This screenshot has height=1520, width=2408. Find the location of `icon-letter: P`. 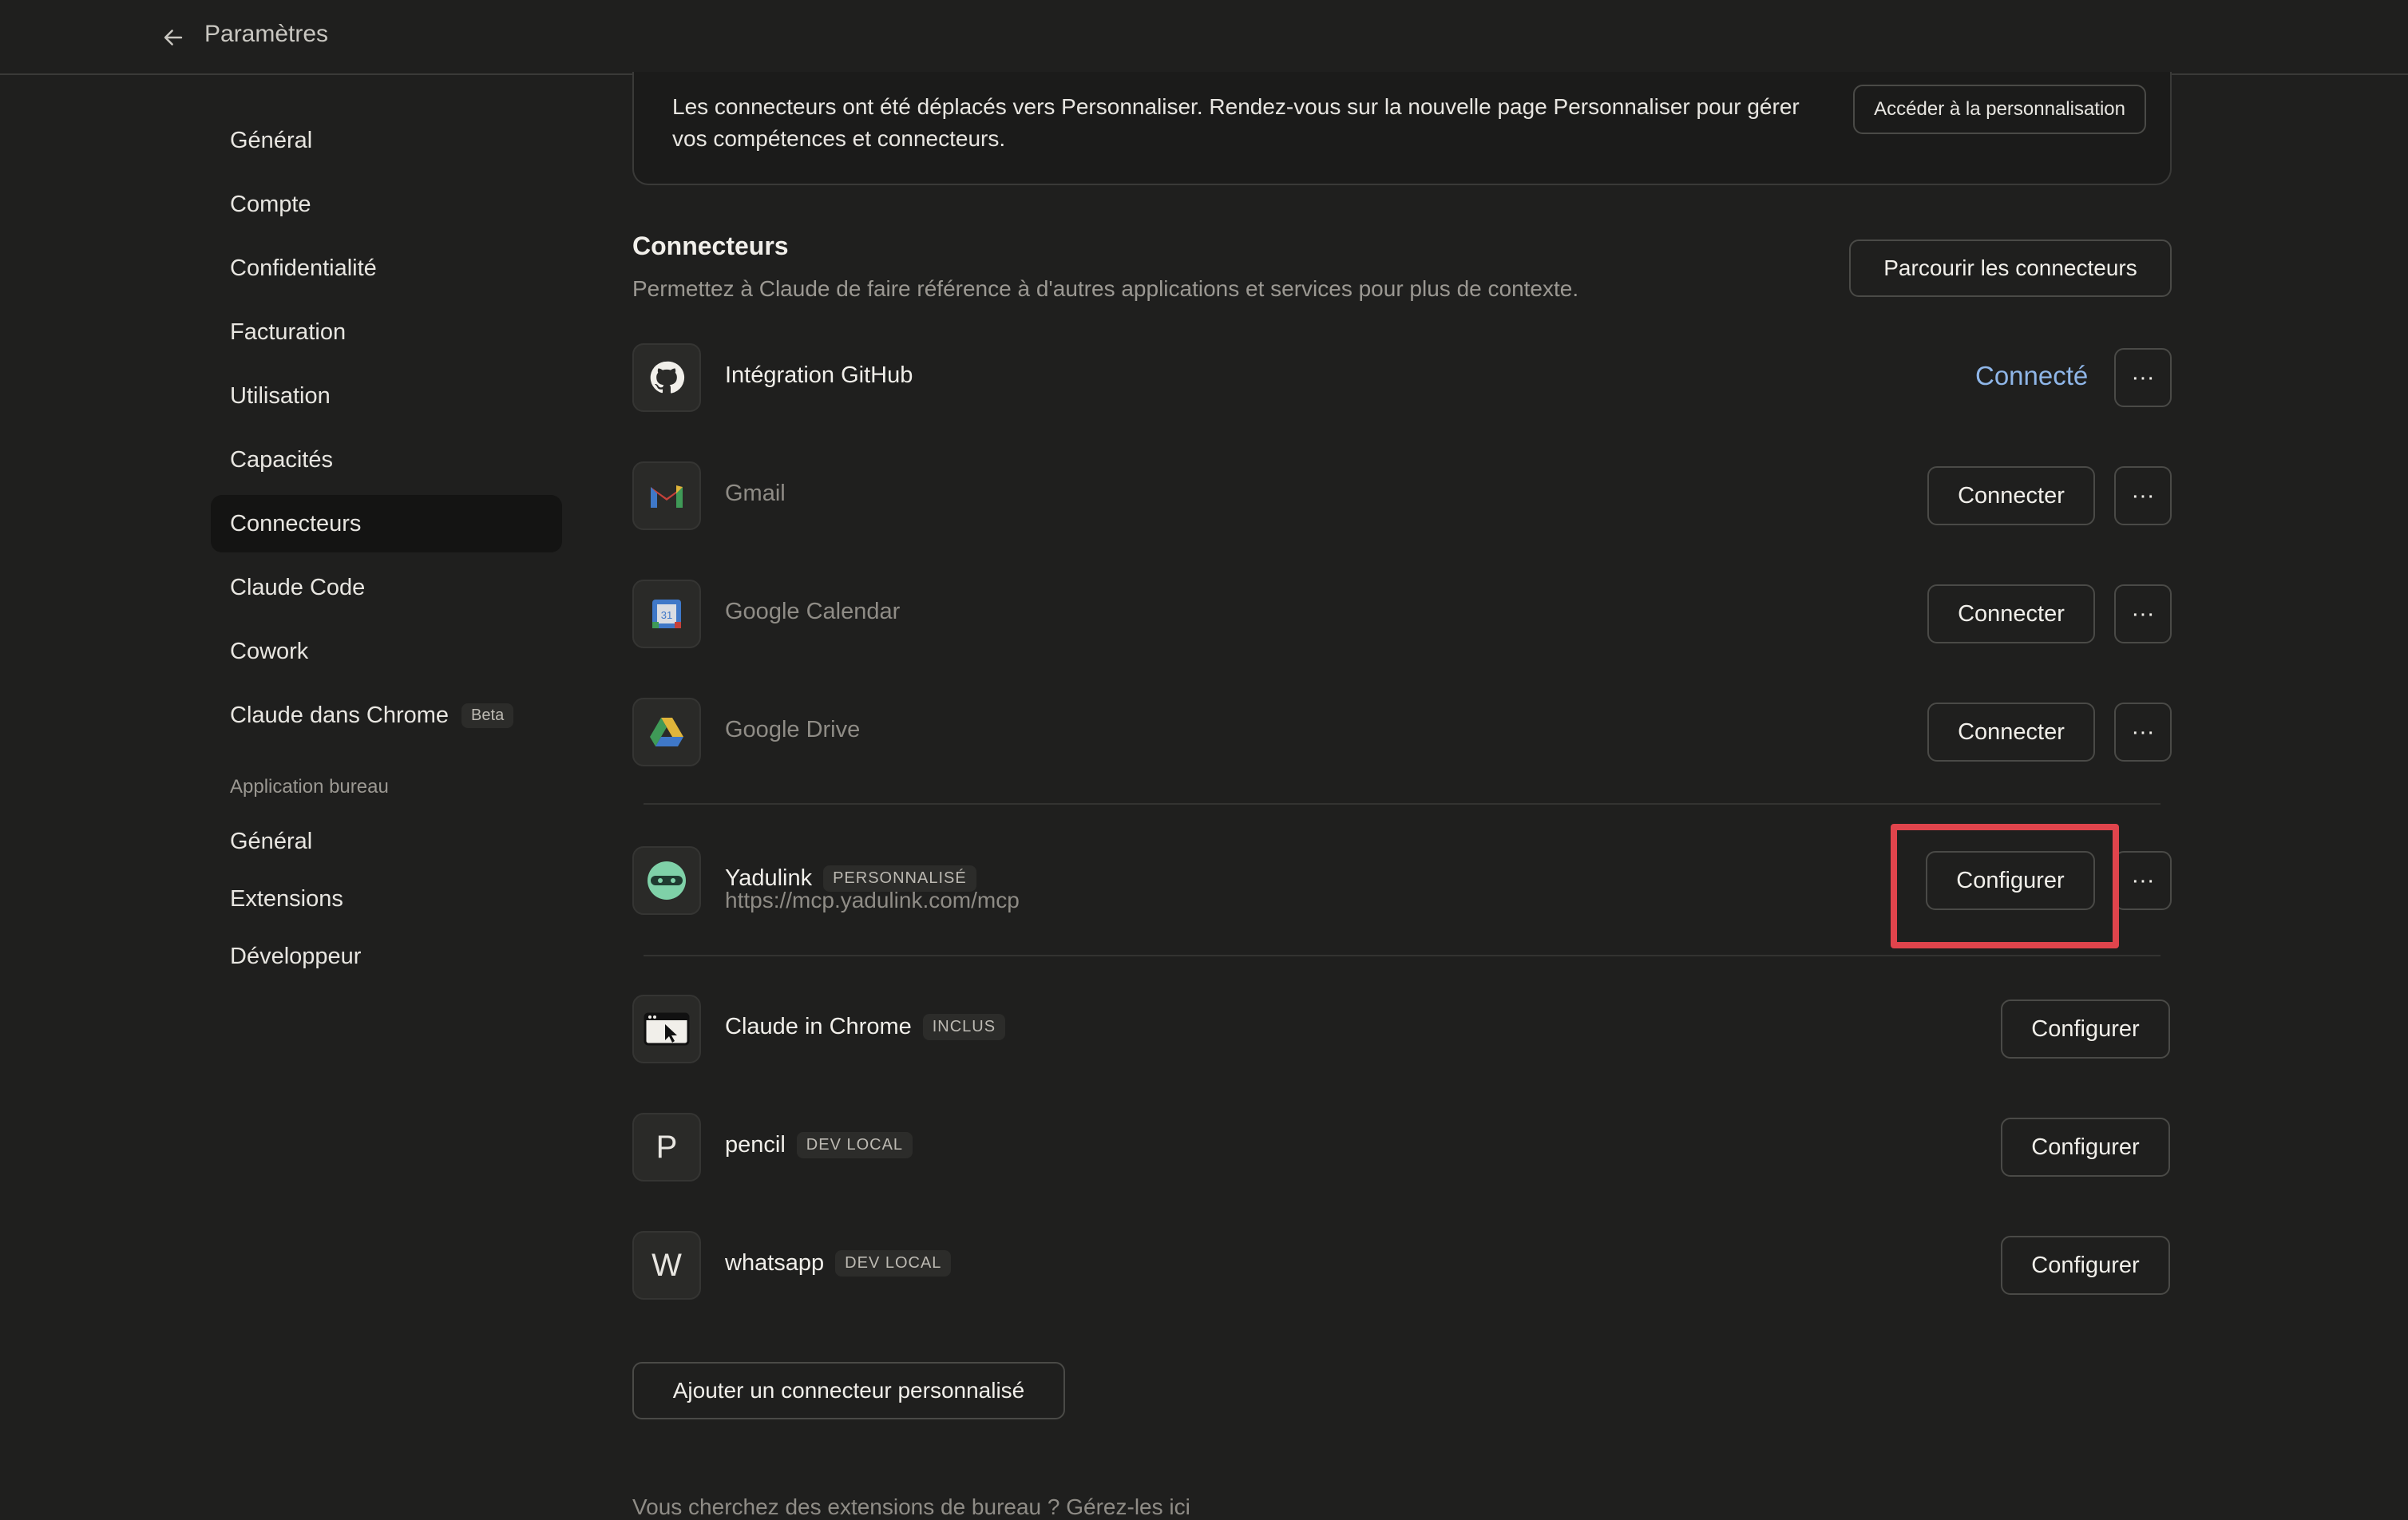

icon-letter: P is located at coordinates (666, 1147).